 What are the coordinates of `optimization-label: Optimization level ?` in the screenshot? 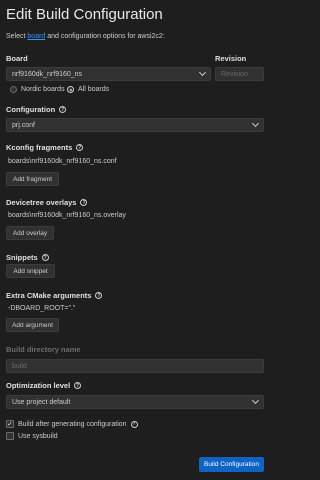 It's located at (44, 385).